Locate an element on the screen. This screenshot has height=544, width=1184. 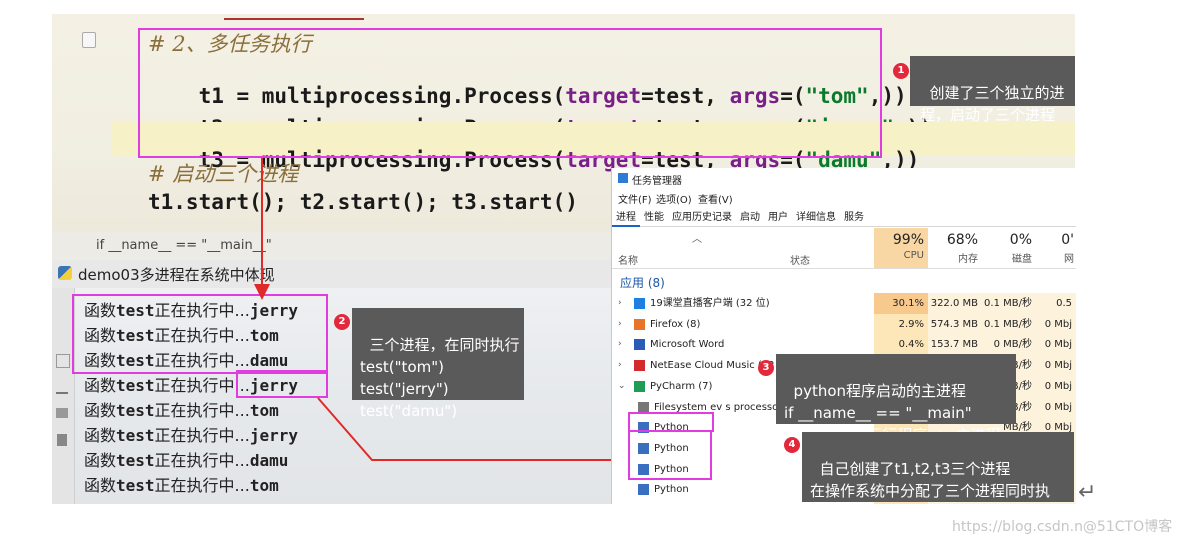
col-name: 名称 is located at coordinates (628, 259).